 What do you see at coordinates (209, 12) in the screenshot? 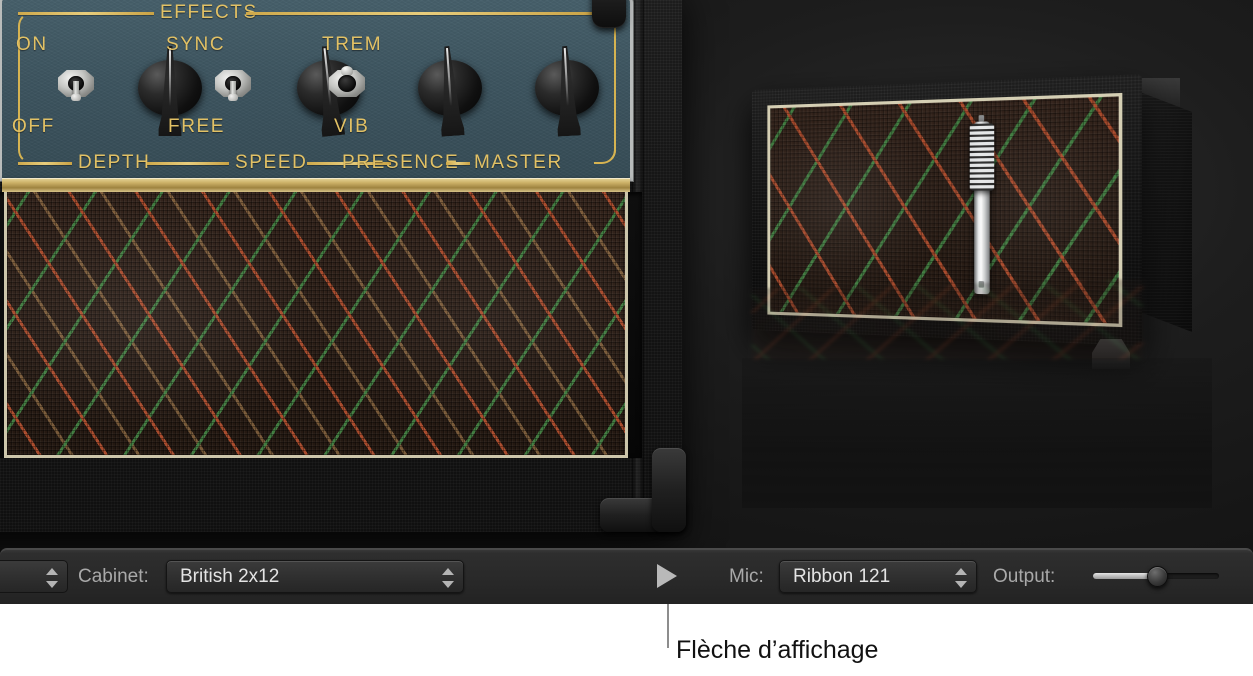
I see `effects-section-label: EFFECTS` at bounding box center [209, 12].